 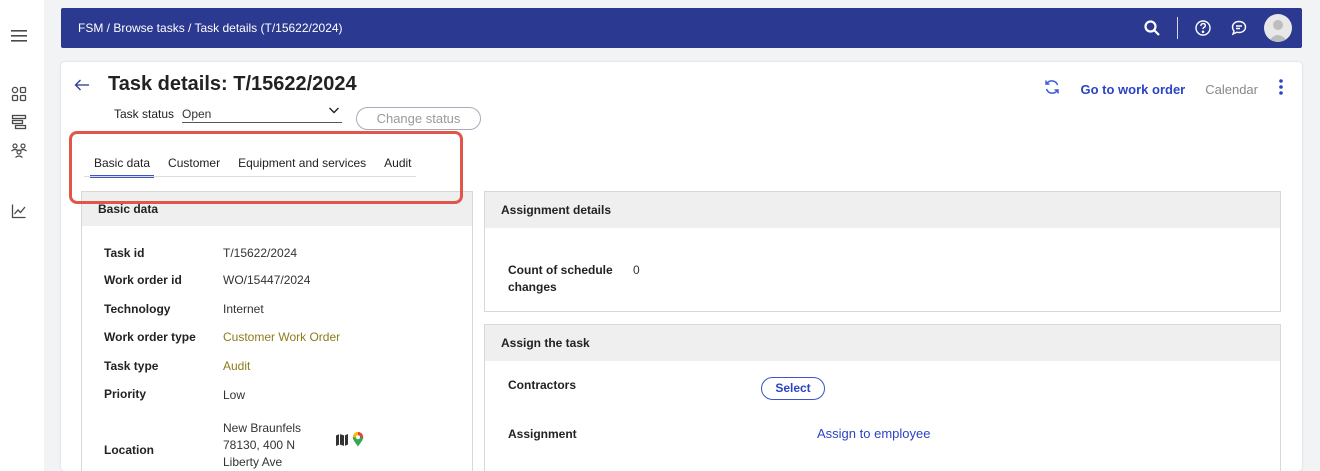 What do you see at coordinates (882, 210) in the screenshot?
I see `assignment-details-header: Assignment details` at bounding box center [882, 210].